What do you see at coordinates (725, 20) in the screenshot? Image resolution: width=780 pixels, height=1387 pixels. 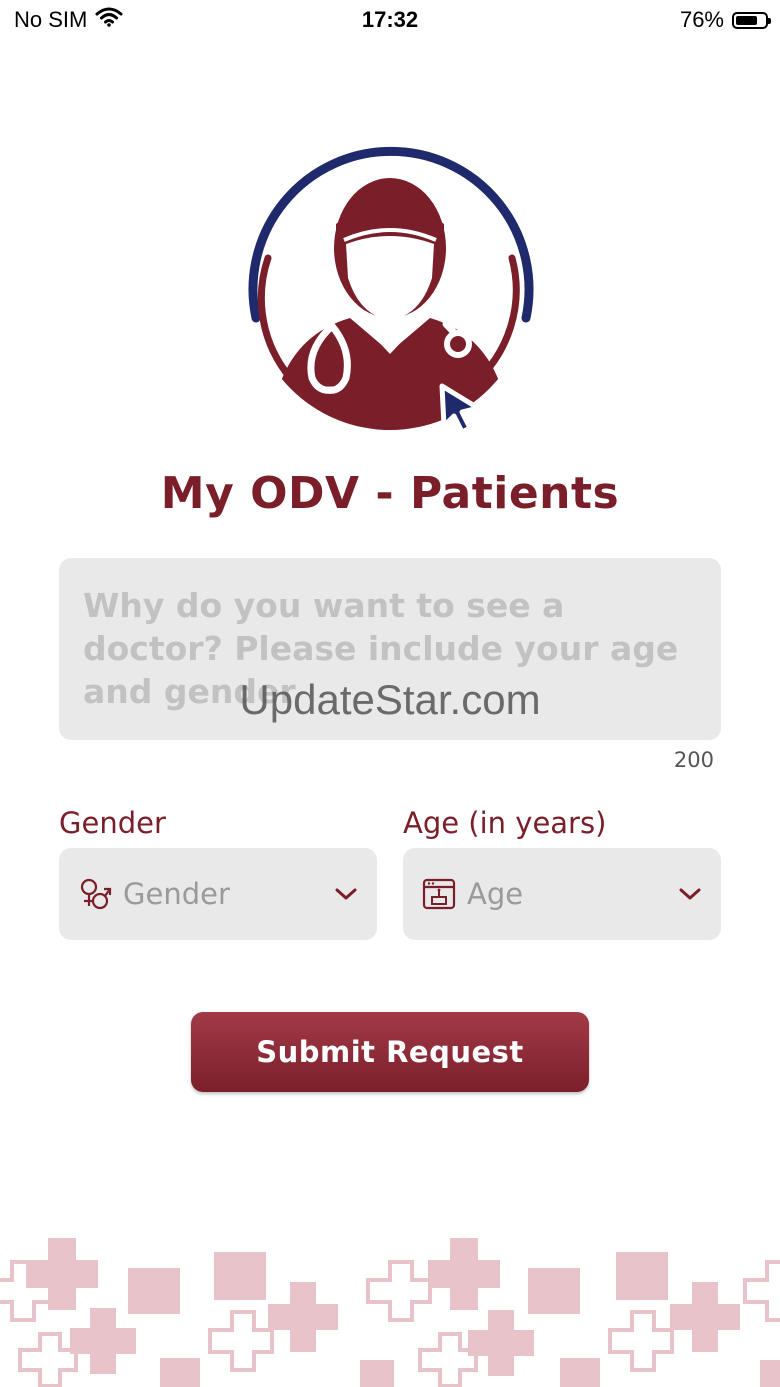 I see `status-right: 76%` at bounding box center [725, 20].